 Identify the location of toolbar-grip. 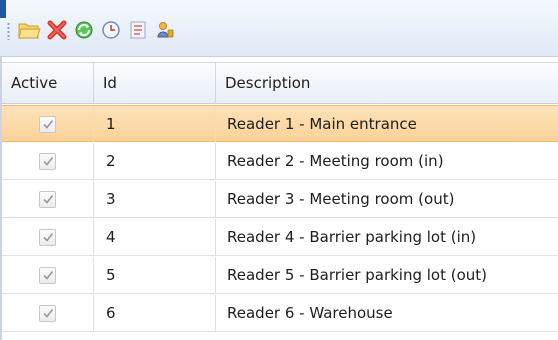
(8, 31).